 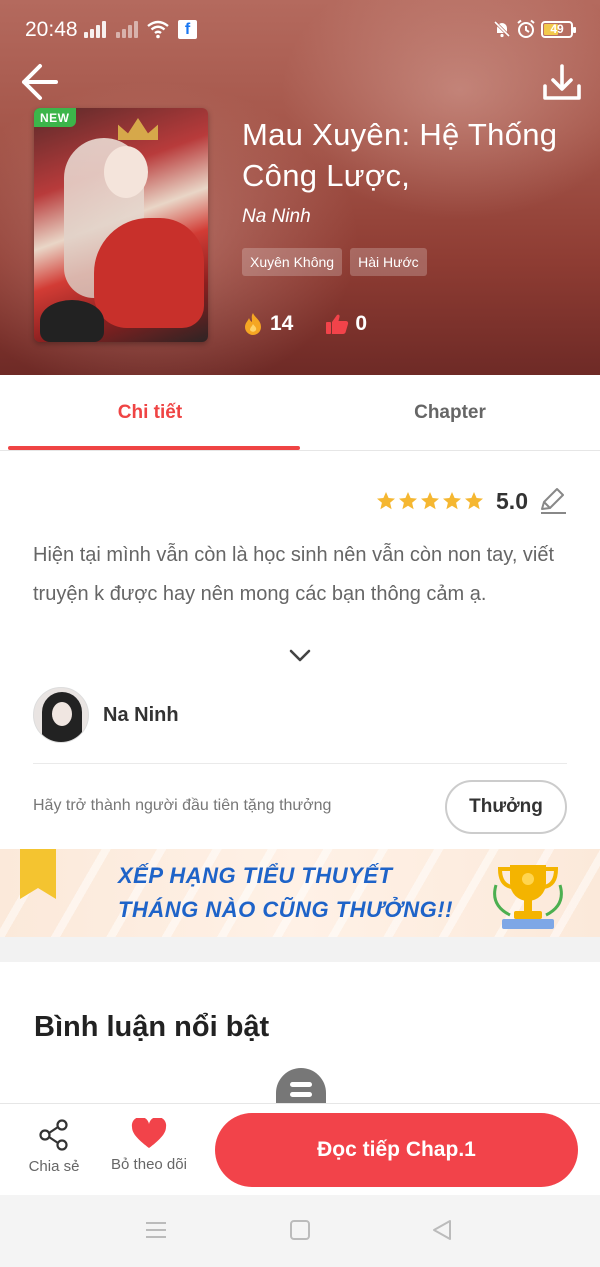 I want to click on status-bar: 20:48 f 49, so click(x=300, y=30).